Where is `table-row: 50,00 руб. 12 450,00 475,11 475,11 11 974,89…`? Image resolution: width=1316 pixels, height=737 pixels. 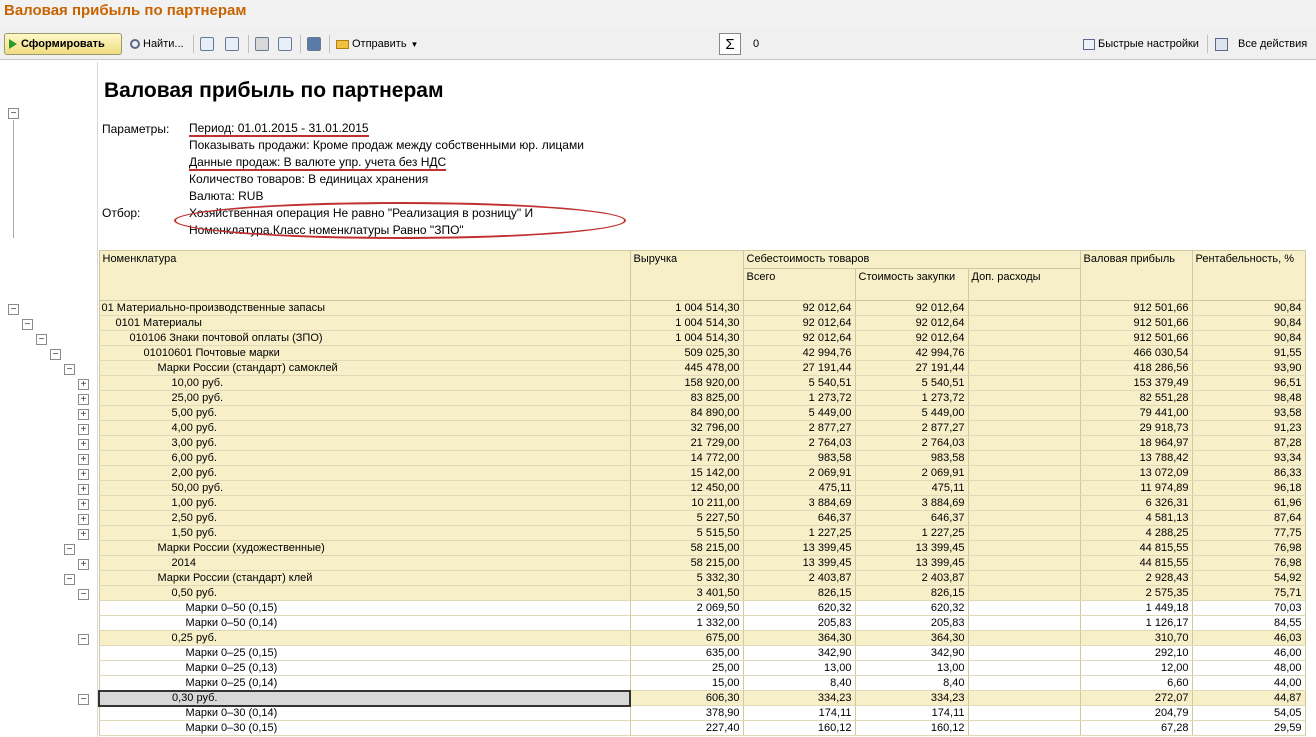 table-row: 50,00 руб. 12 450,00 475,11 475,11 11 974,89… is located at coordinates (702, 488).